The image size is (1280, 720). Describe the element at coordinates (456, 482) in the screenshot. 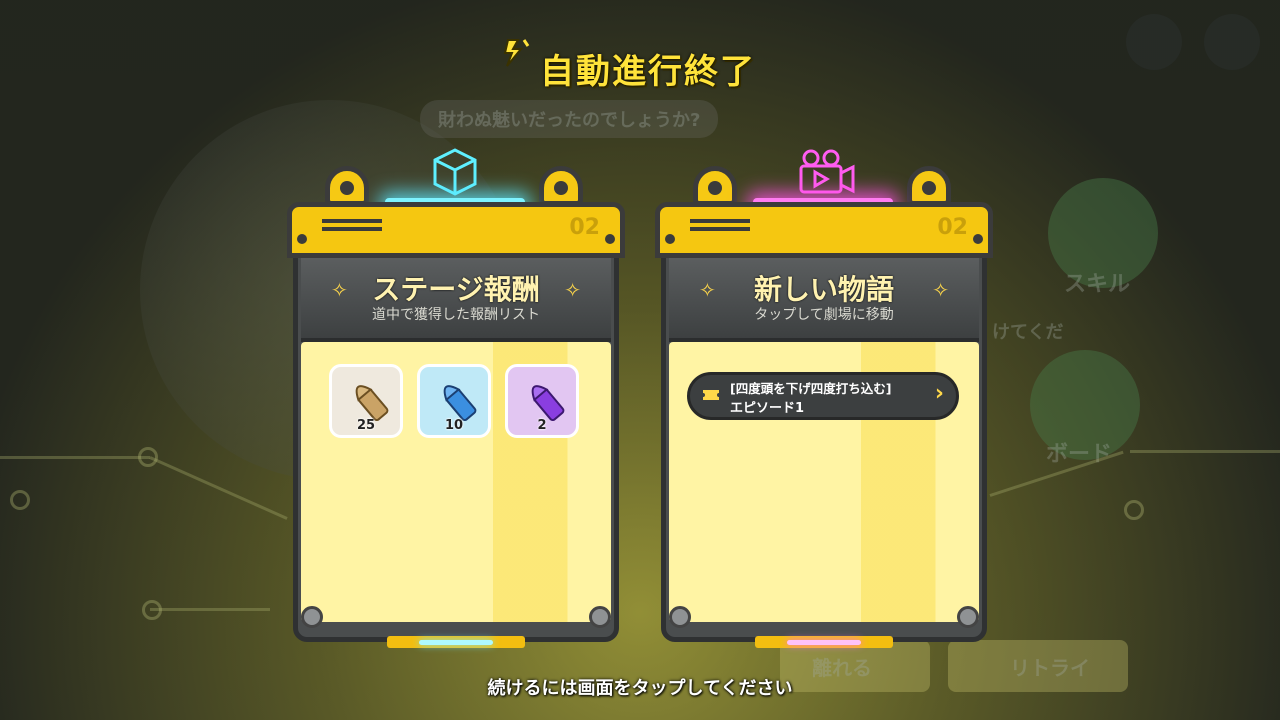

I see `reward-list: 25 10 2` at that location.